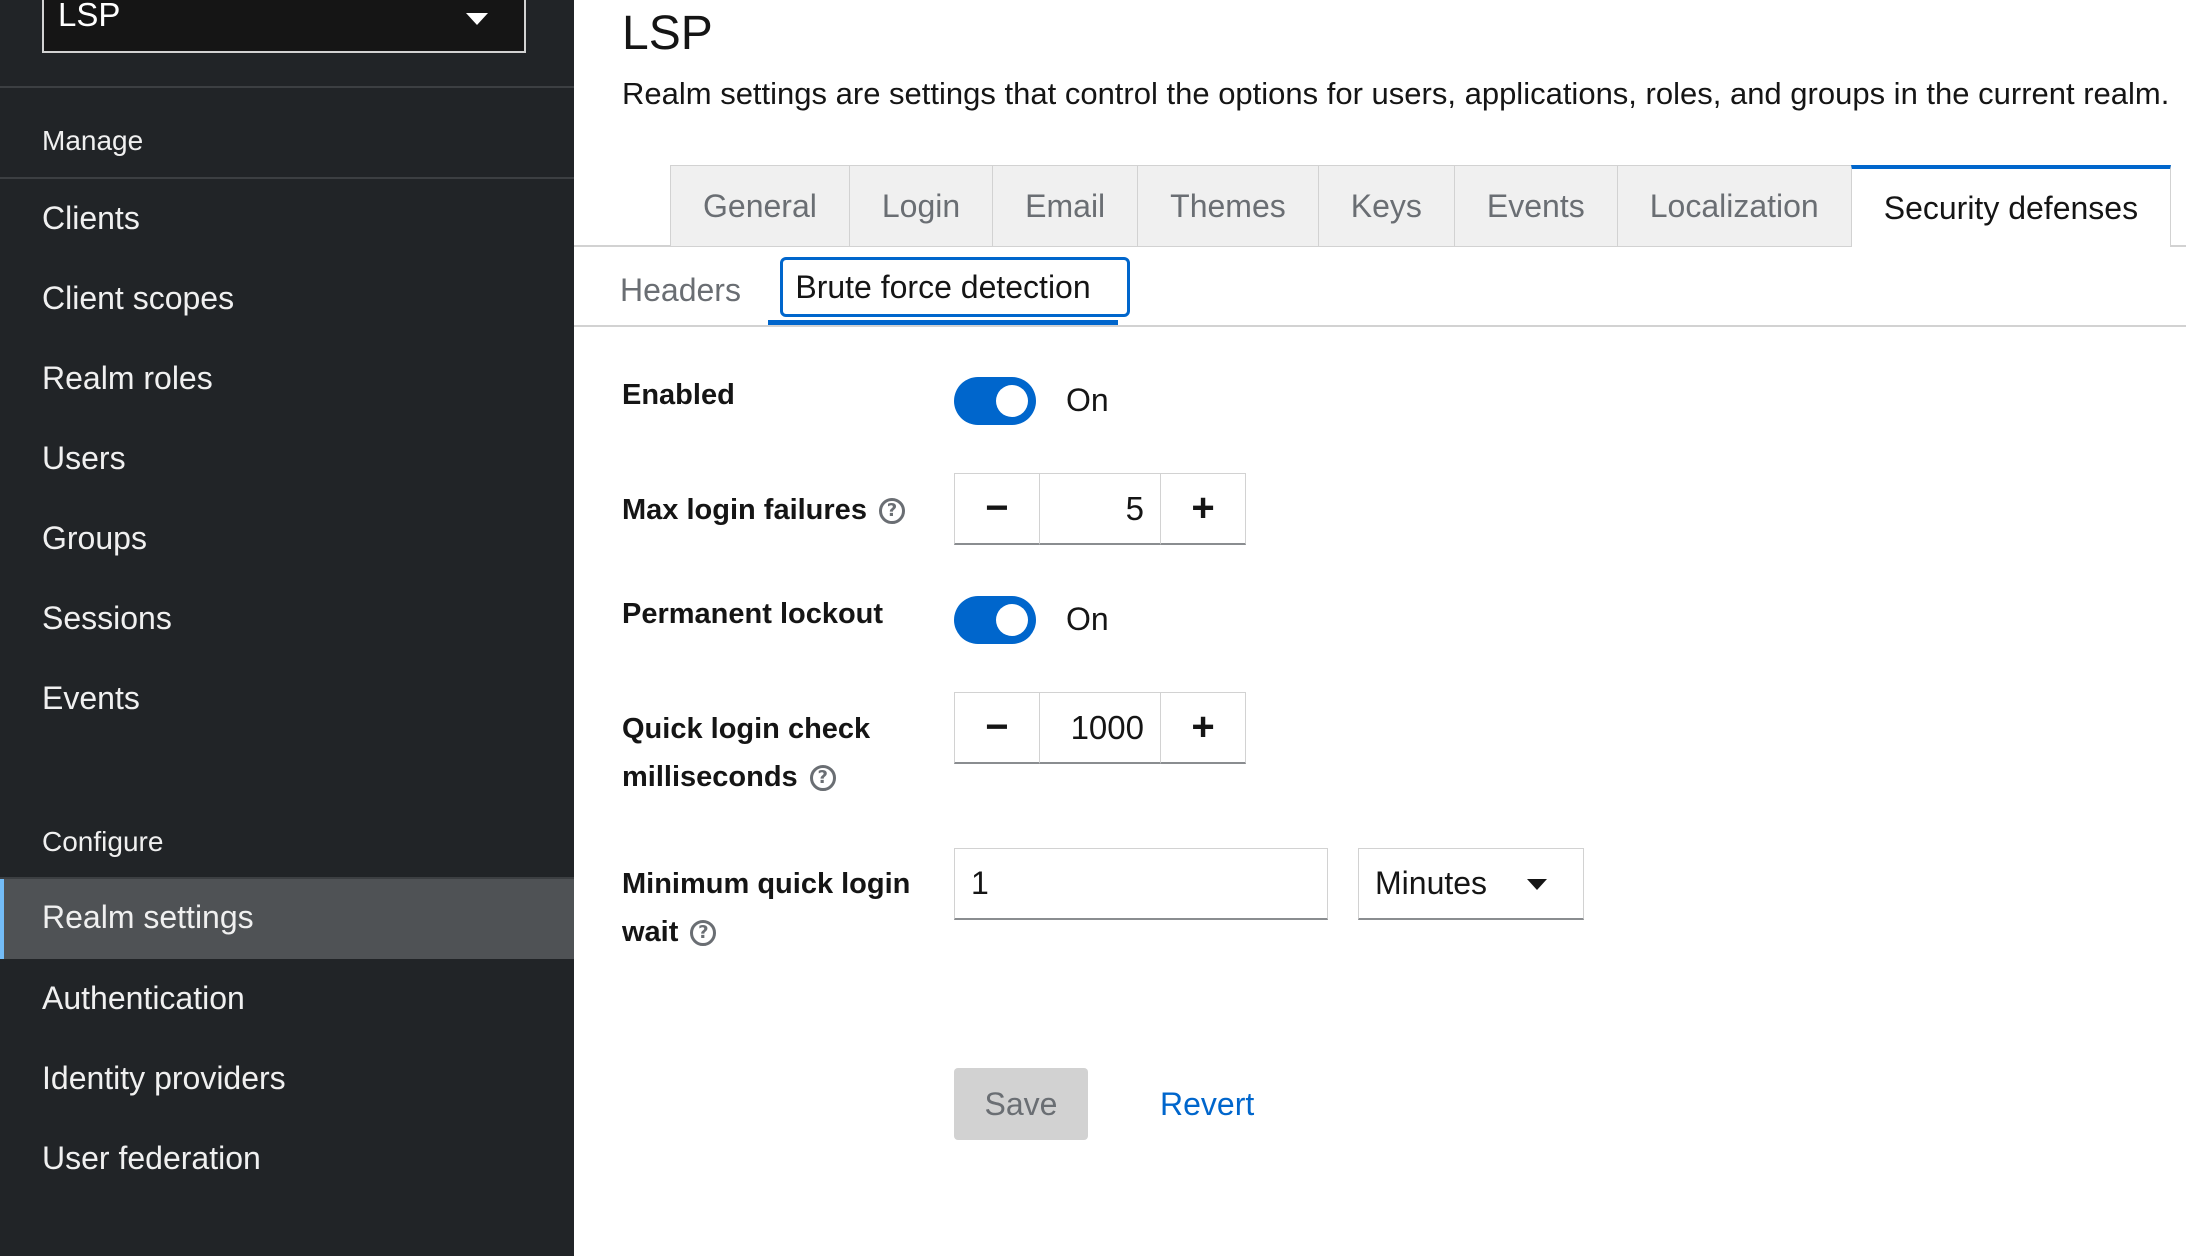 The height and width of the screenshot is (1256, 2186). I want to click on max-login-failures-stepper: − 5 +, so click(1100, 509).